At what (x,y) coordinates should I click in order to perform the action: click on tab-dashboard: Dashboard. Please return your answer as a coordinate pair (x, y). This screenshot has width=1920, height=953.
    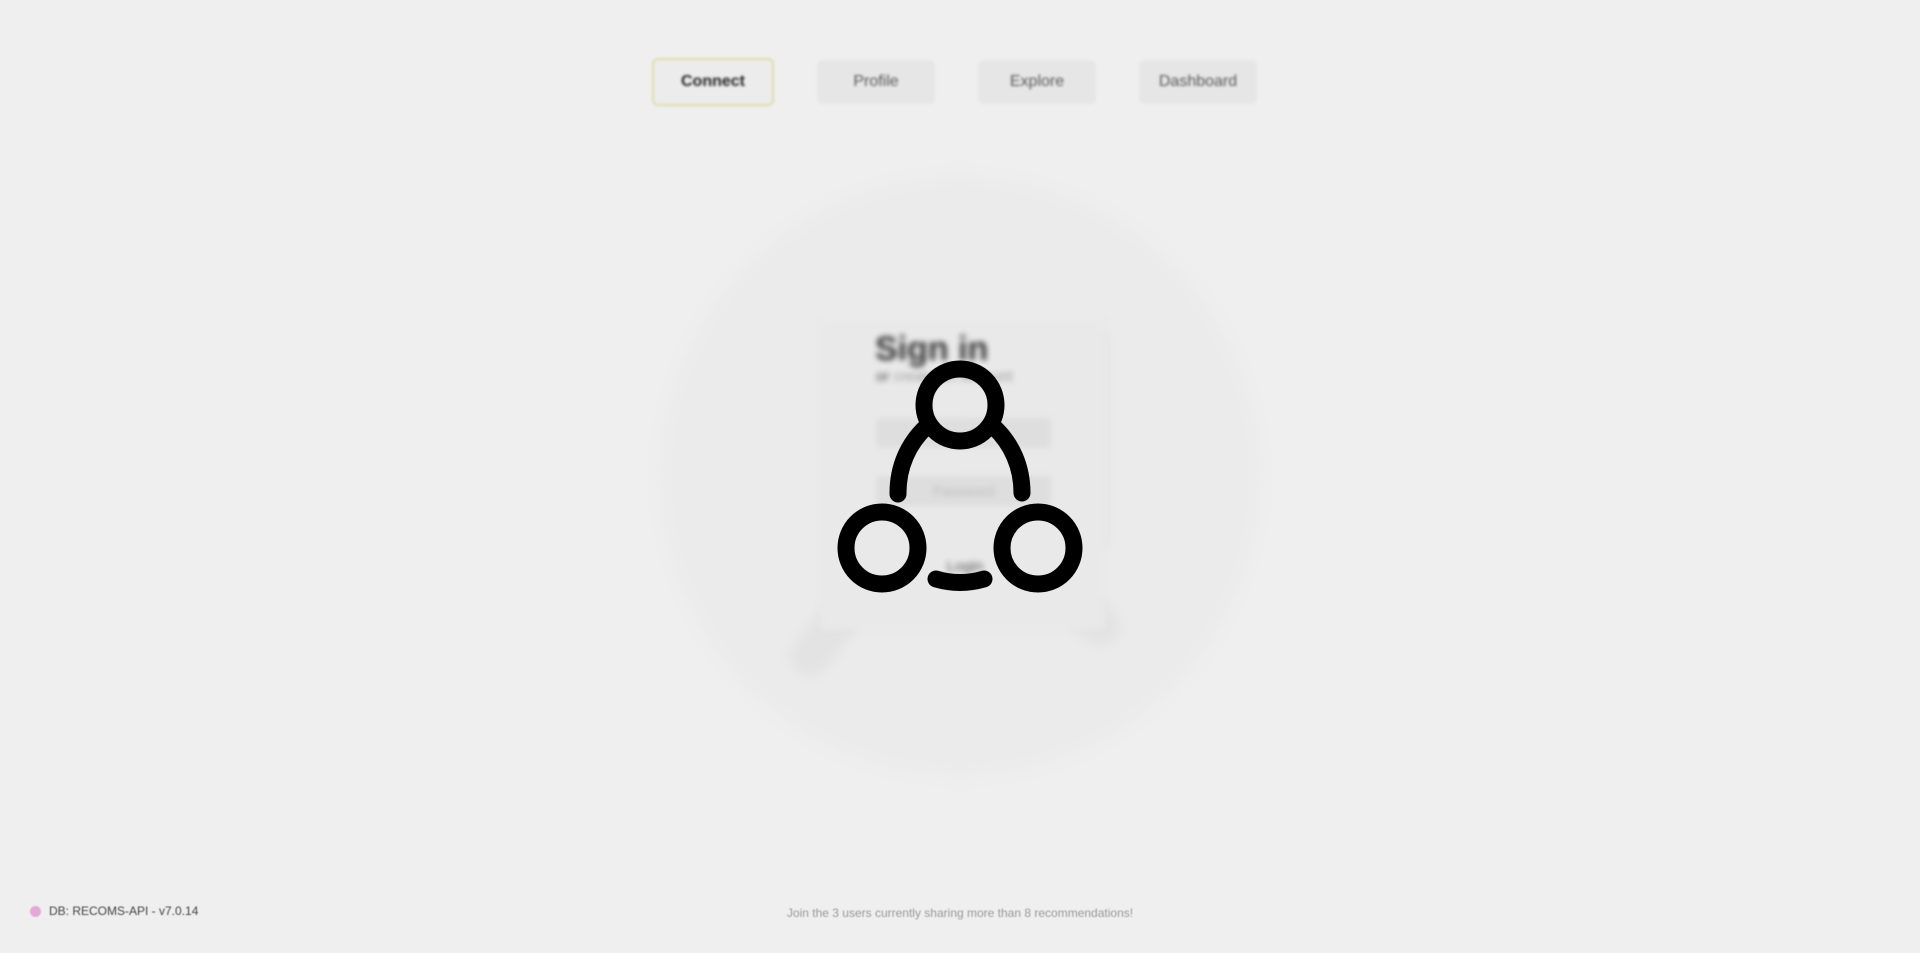
    Looking at the image, I should click on (1198, 82).